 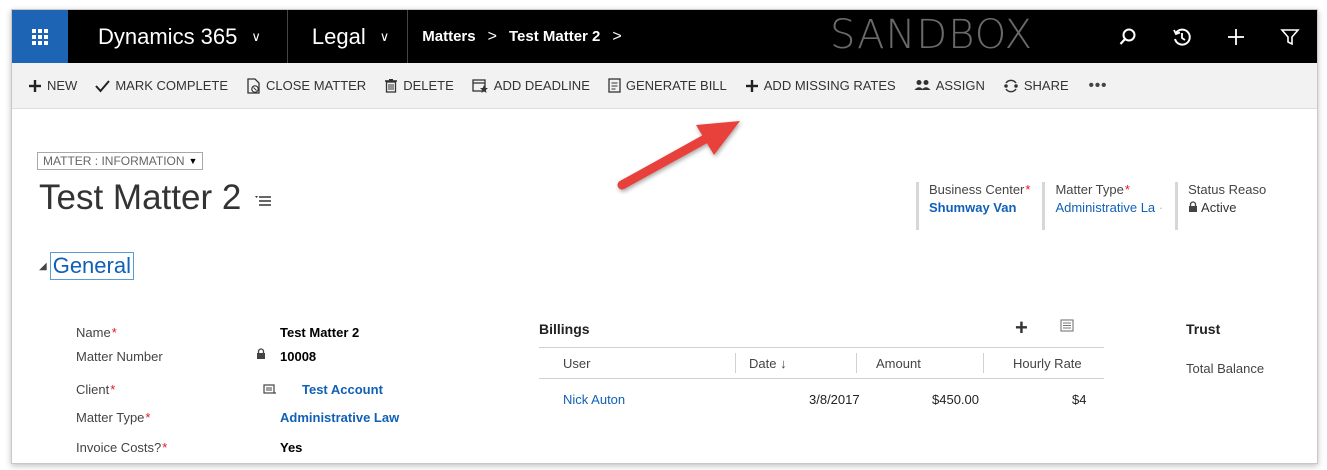 I want to click on billings-title: Billings, so click(x=564, y=329).